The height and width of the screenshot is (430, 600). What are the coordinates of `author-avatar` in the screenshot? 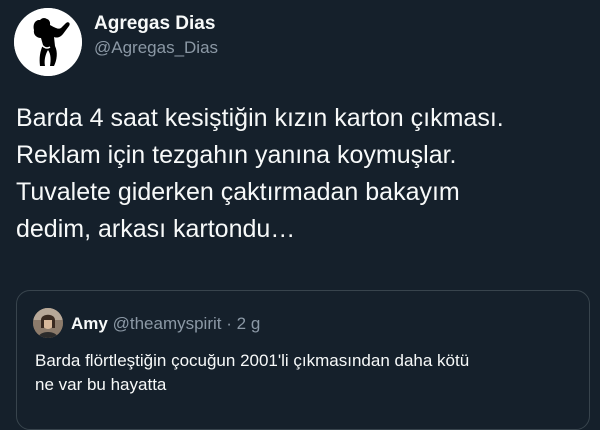 It's located at (48, 42).